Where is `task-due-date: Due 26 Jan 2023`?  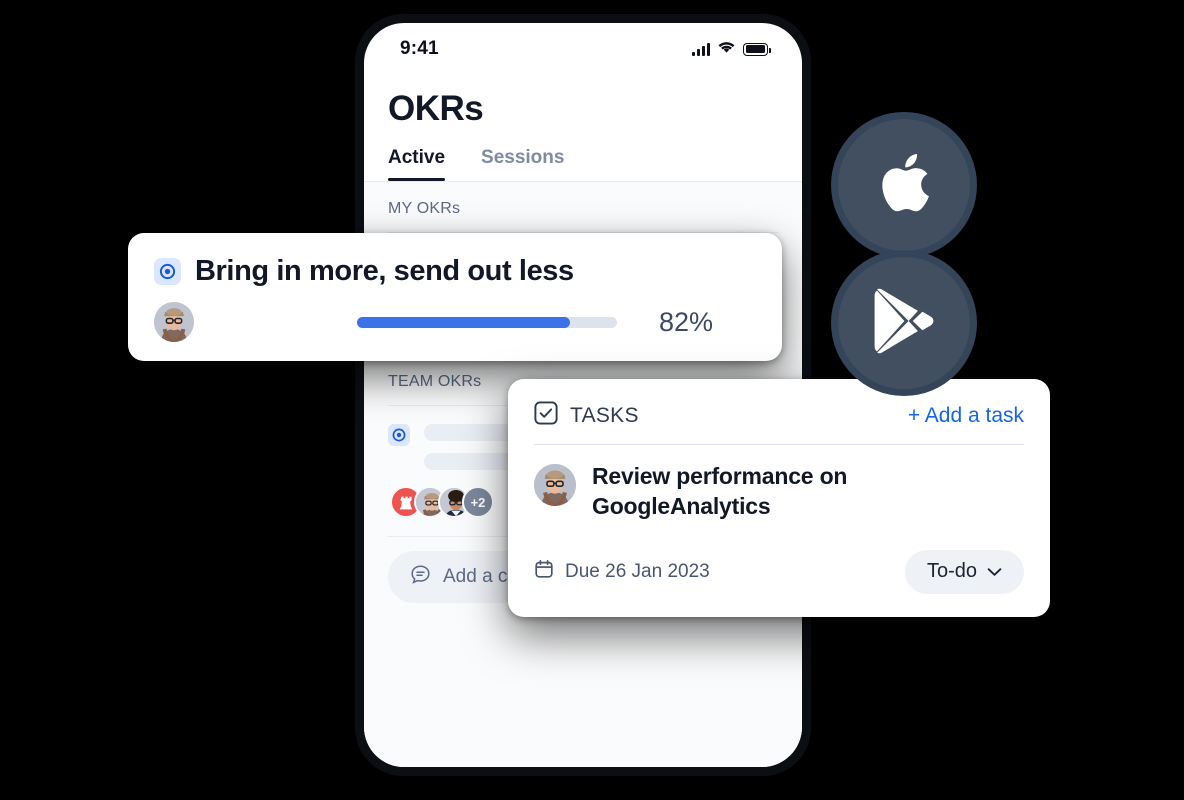
task-due-date: Due 26 Jan 2023 is located at coordinates (622, 572).